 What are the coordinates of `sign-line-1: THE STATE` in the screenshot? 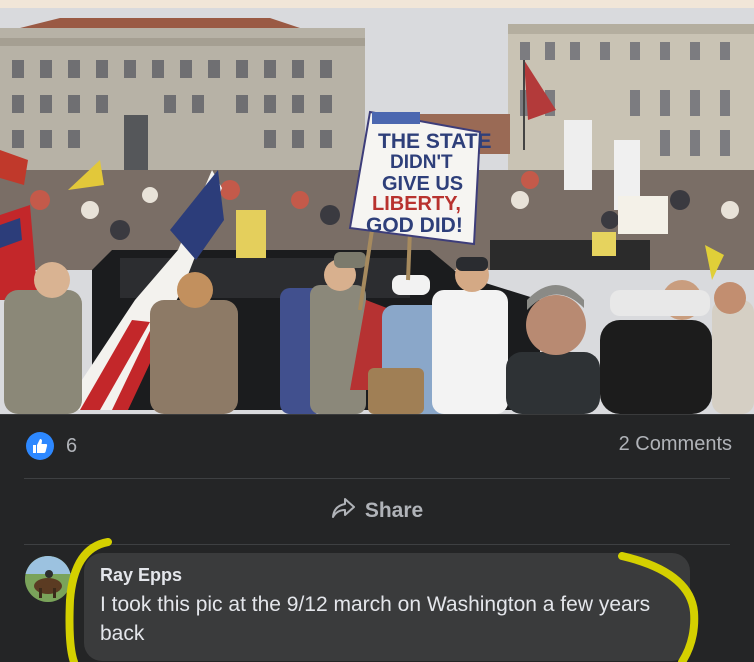 It's located at (435, 141).